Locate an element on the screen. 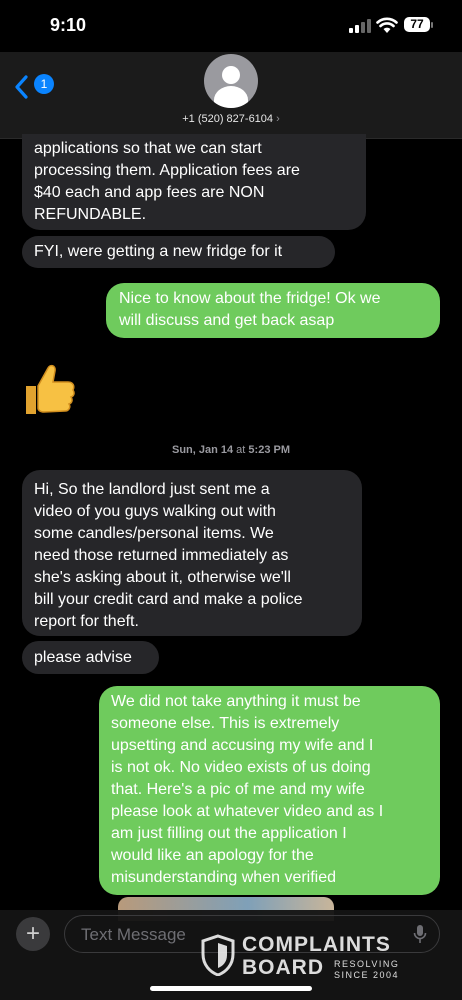  message-timestamp: Sun, Jan 14 at 5:23 PM is located at coordinates (231, 450).